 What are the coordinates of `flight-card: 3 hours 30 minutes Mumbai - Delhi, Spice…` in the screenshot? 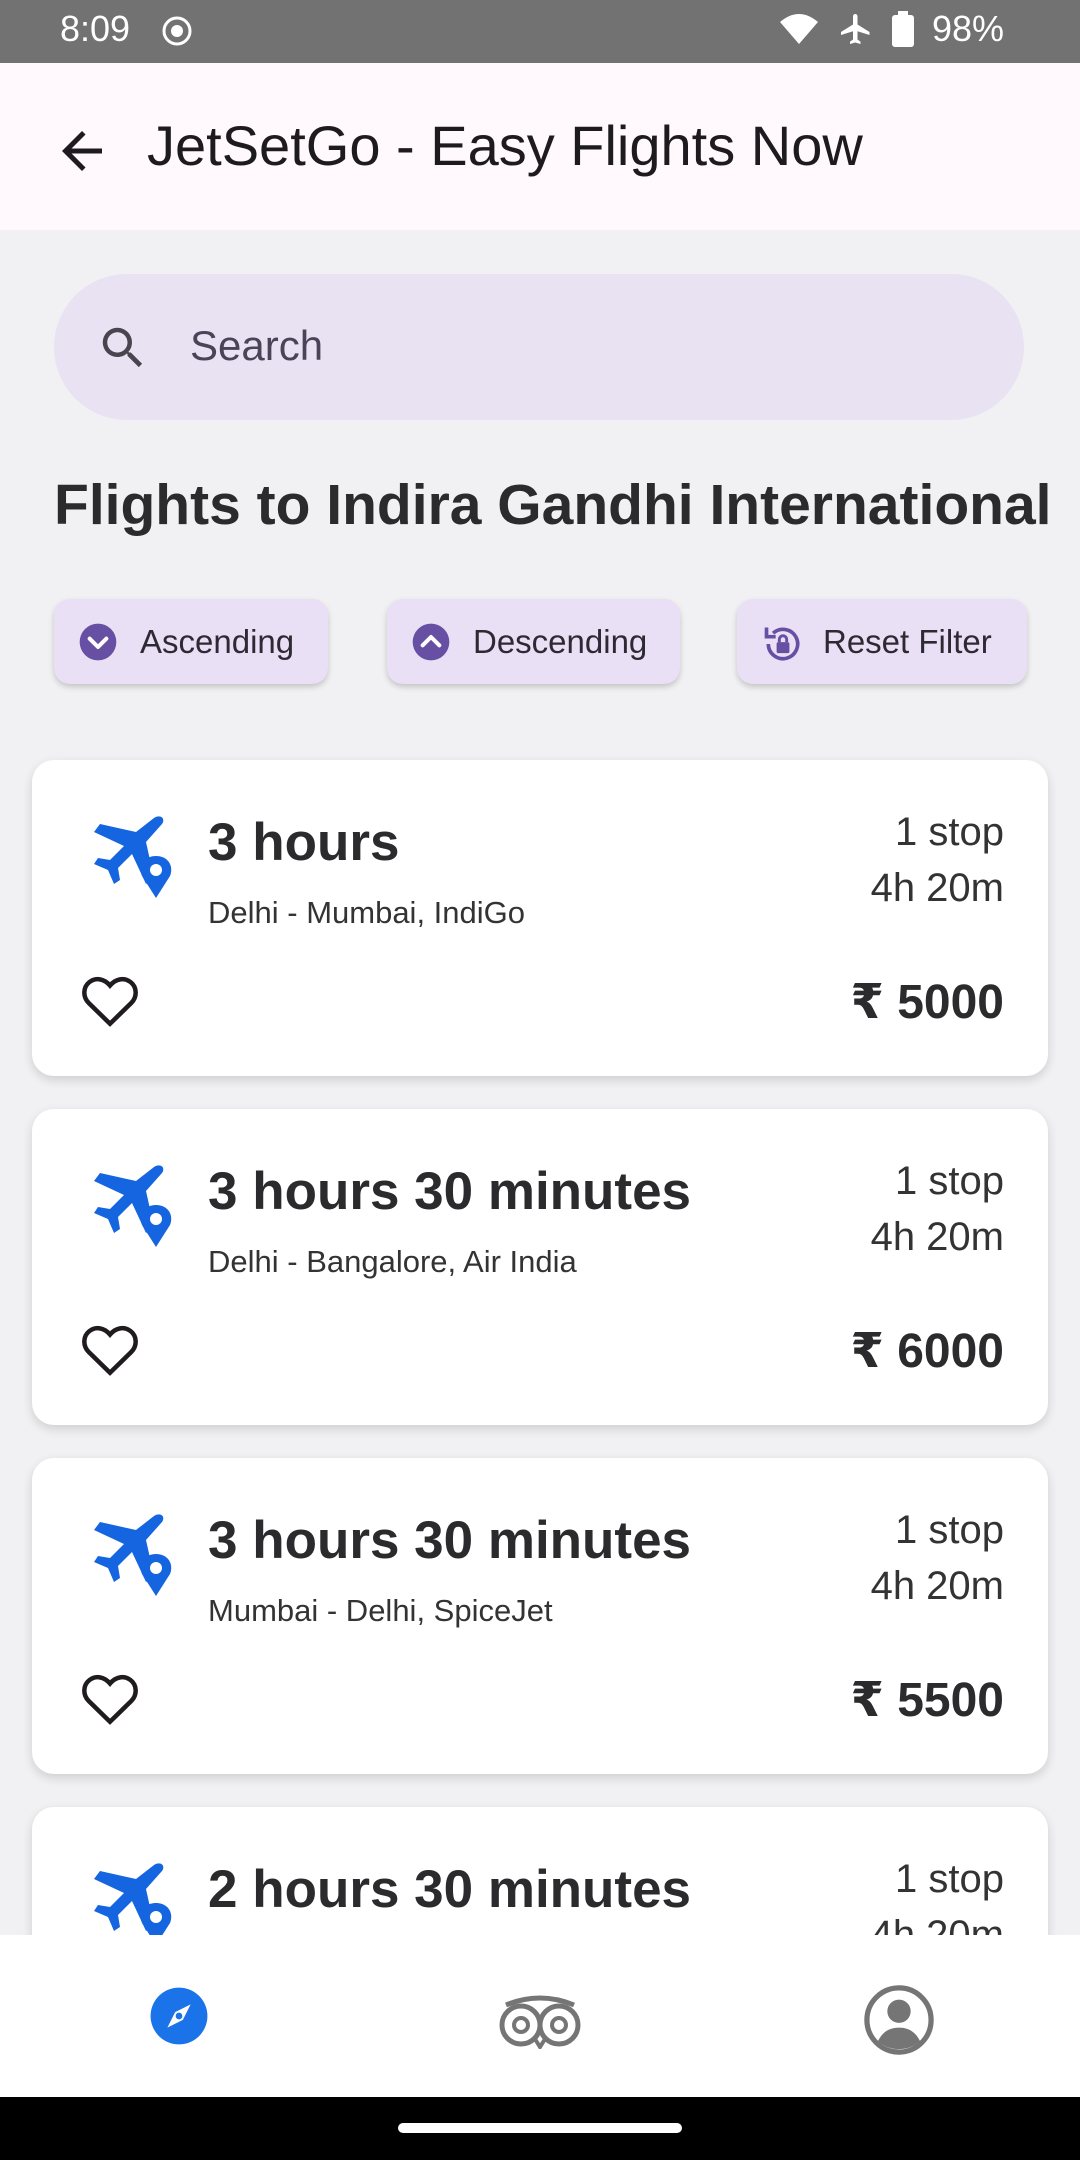 It's located at (540, 1616).